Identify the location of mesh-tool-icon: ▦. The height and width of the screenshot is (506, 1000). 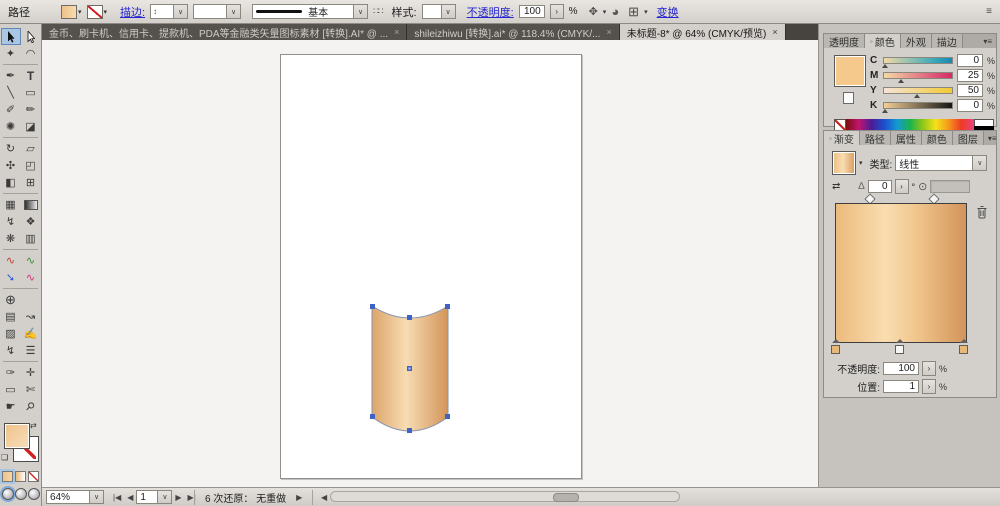
(11, 204).